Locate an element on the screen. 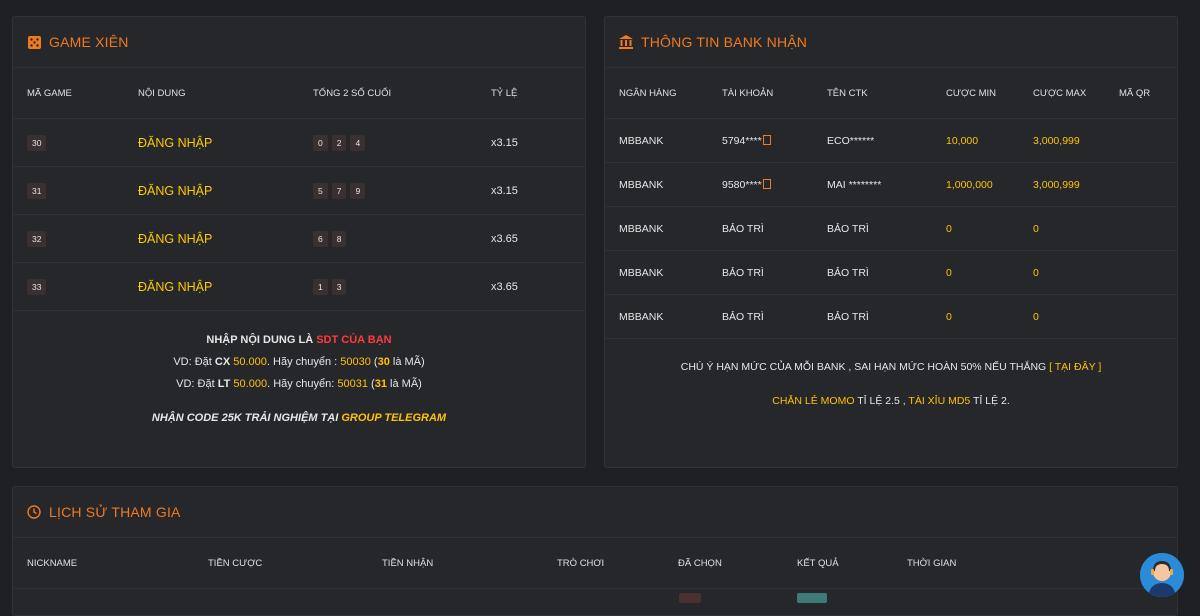 This screenshot has height=616, width=1200. number-badge: 8 is located at coordinates (339, 238).